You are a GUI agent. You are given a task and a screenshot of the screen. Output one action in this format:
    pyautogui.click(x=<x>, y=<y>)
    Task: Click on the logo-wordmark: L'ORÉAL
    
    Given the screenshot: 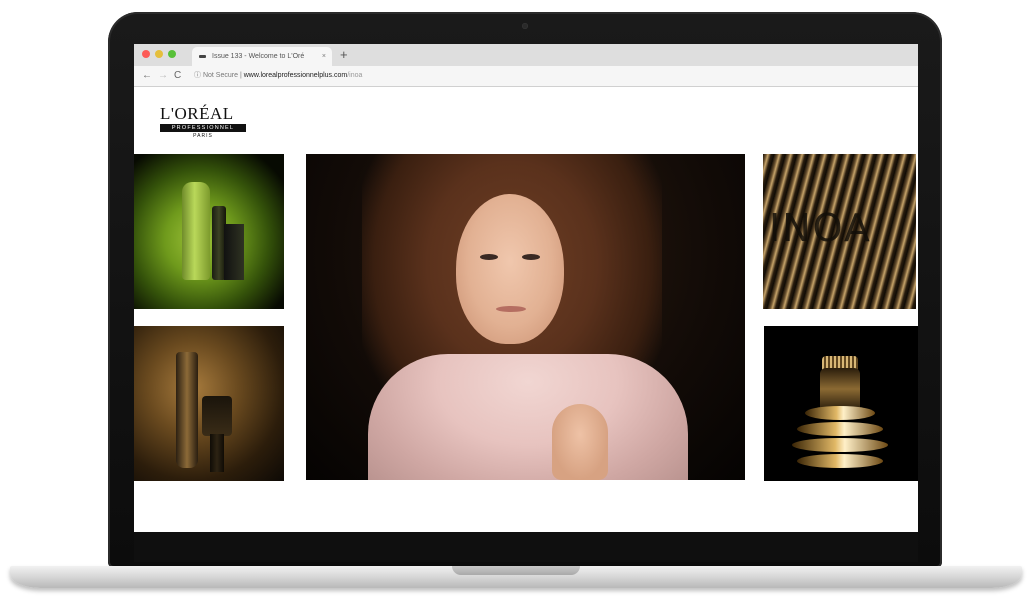 What is the action you would take?
    pyautogui.click(x=197, y=113)
    